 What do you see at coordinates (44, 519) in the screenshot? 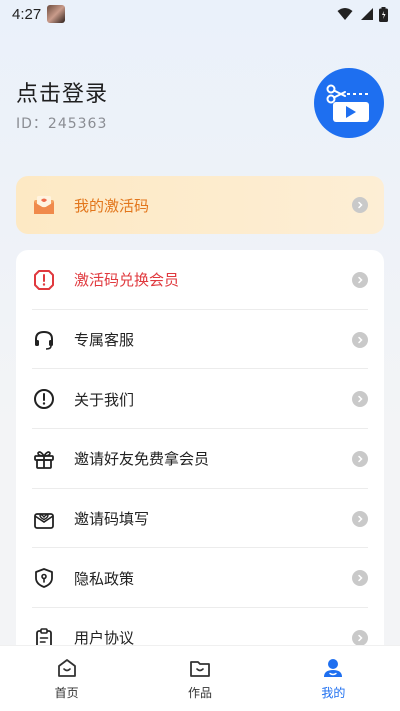
I see `mail-heart-icon` at bounding box center [44, 519].